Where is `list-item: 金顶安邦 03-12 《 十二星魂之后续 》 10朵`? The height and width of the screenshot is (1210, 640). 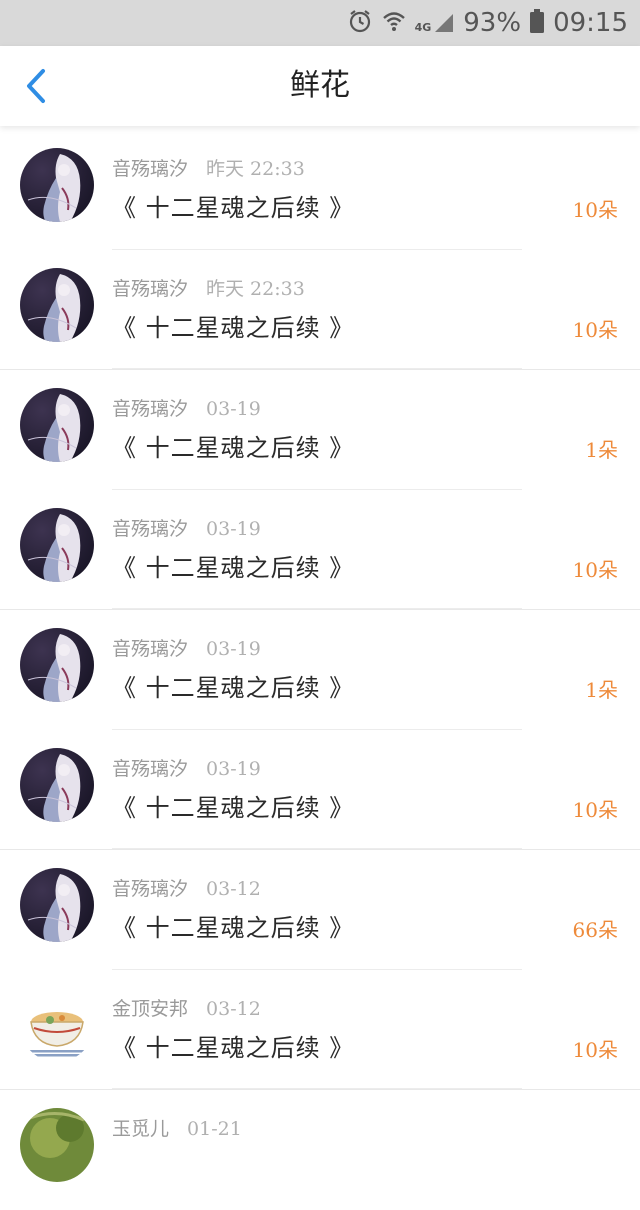 list-item: 金顶安邦 03-12 《 十二星魂之后续 》 10朵 is located at coordinates (320, 1029).